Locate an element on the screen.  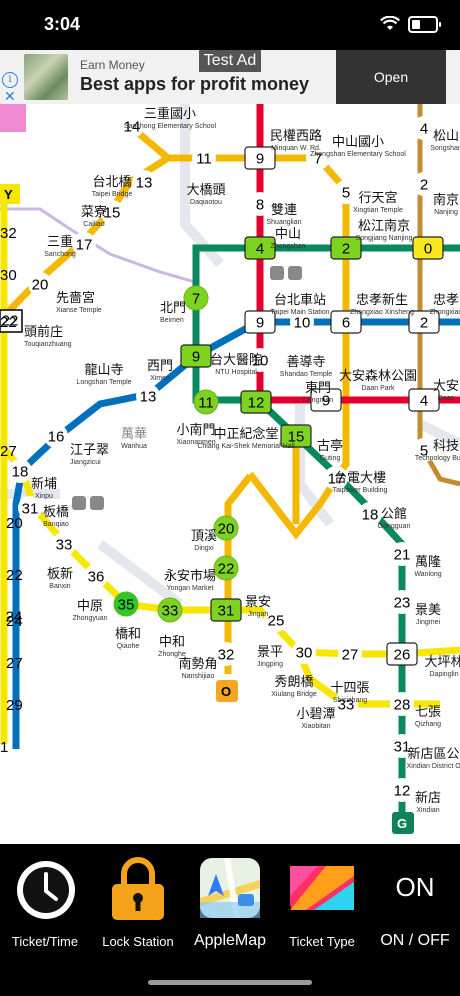
station-label: 松江南京 Songjiang Nanjing is located at coordinates (384, 230).